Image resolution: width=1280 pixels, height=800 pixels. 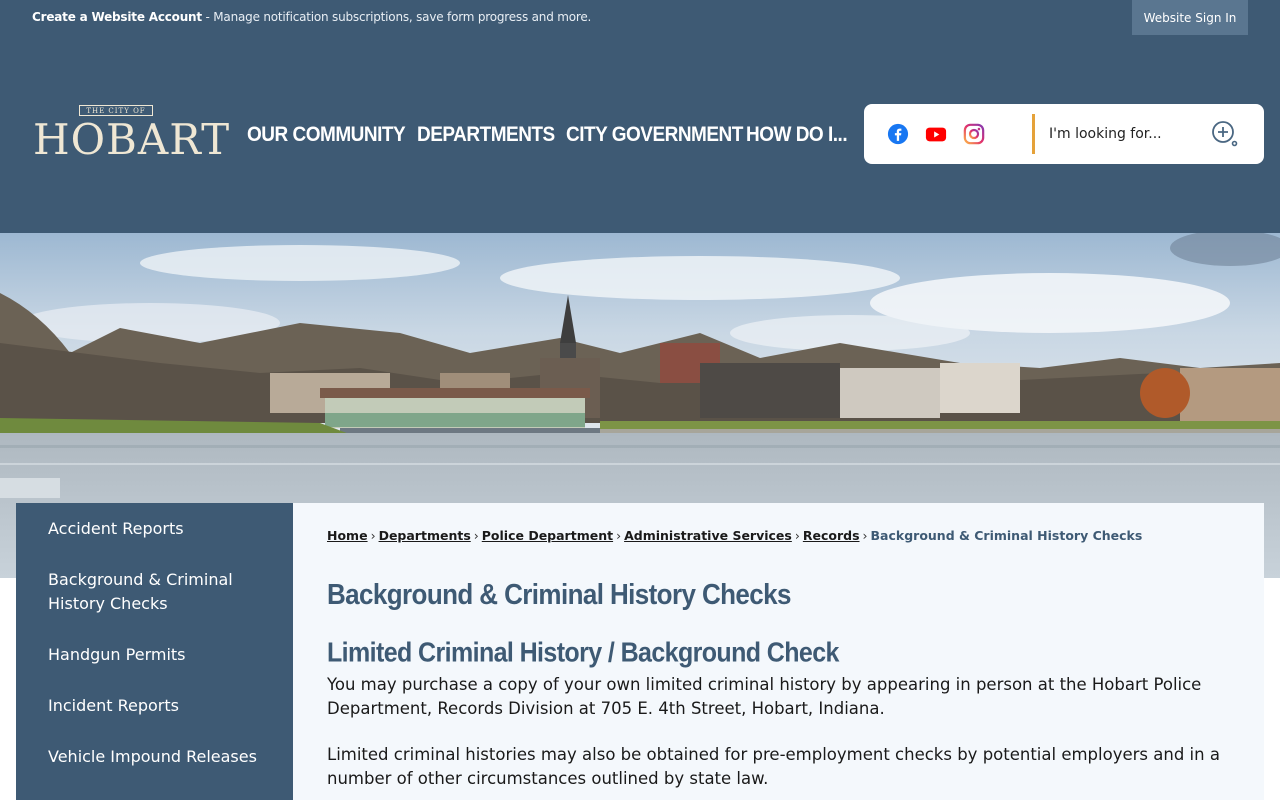 What do you see at coordinates (347, 535) in the screenshot?
I see `breadcrumb-home: Home` at bounding box center [347, 535].